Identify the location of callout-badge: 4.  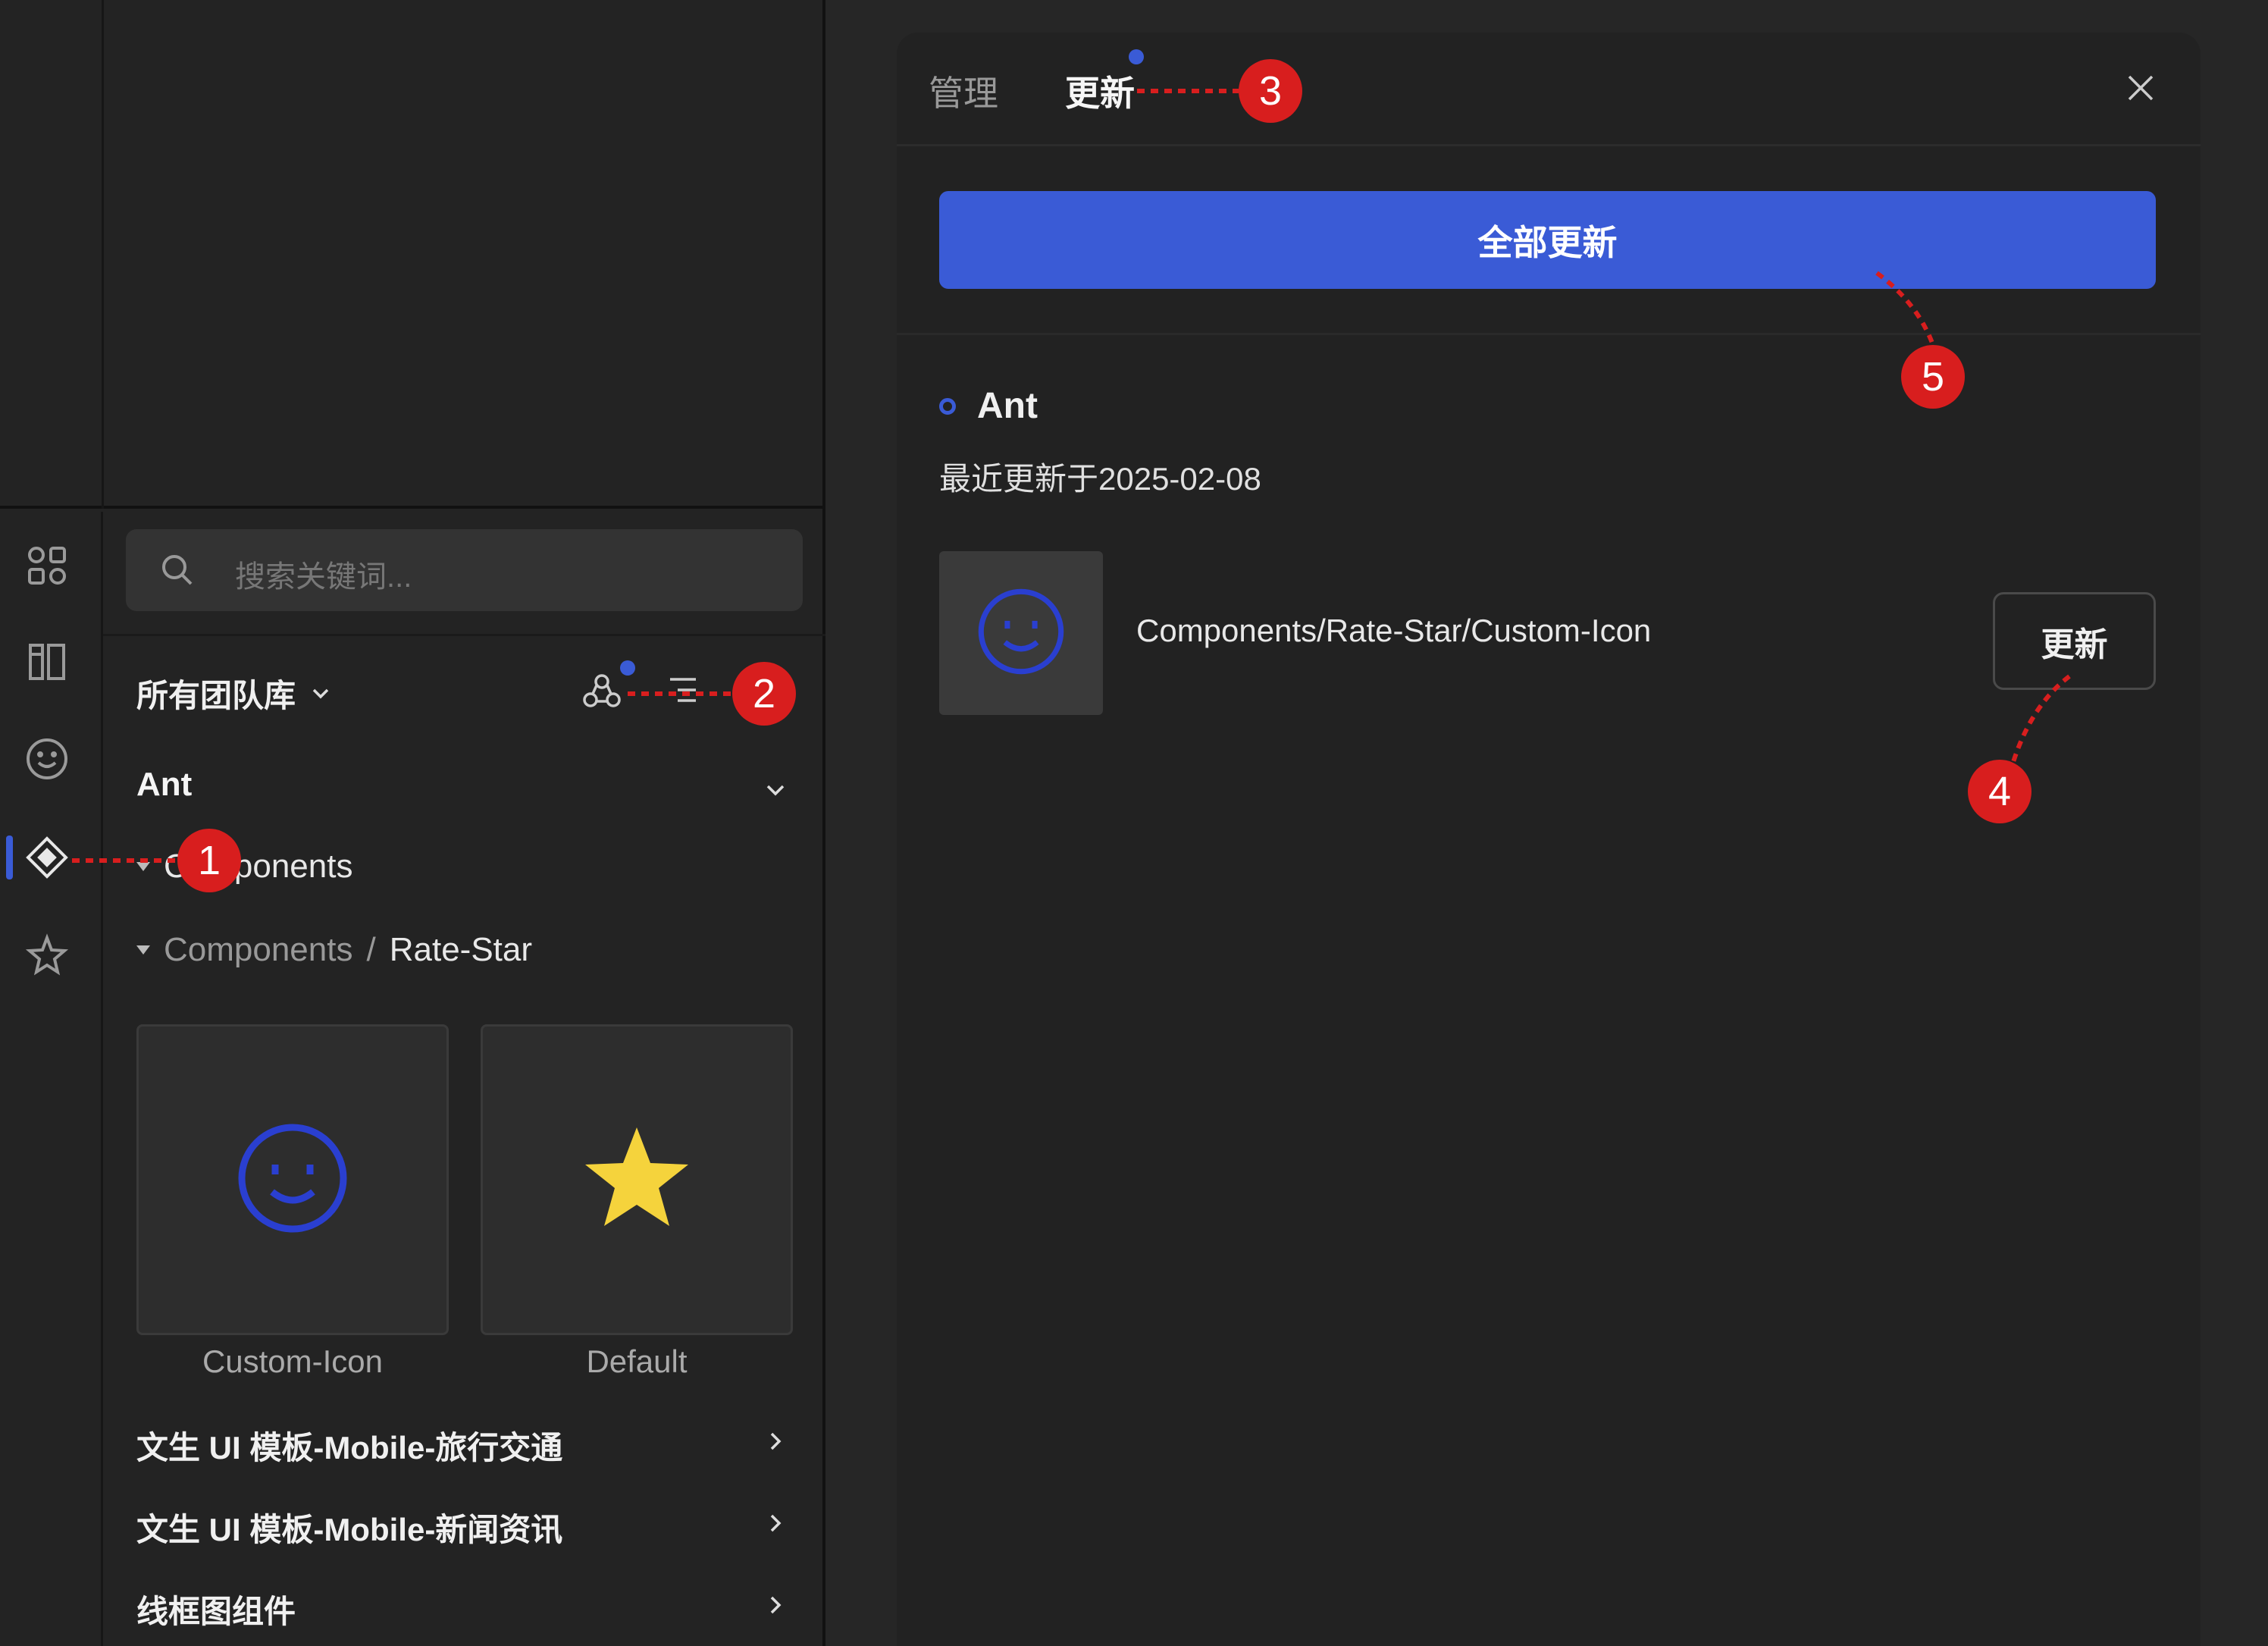
(1999, 791).